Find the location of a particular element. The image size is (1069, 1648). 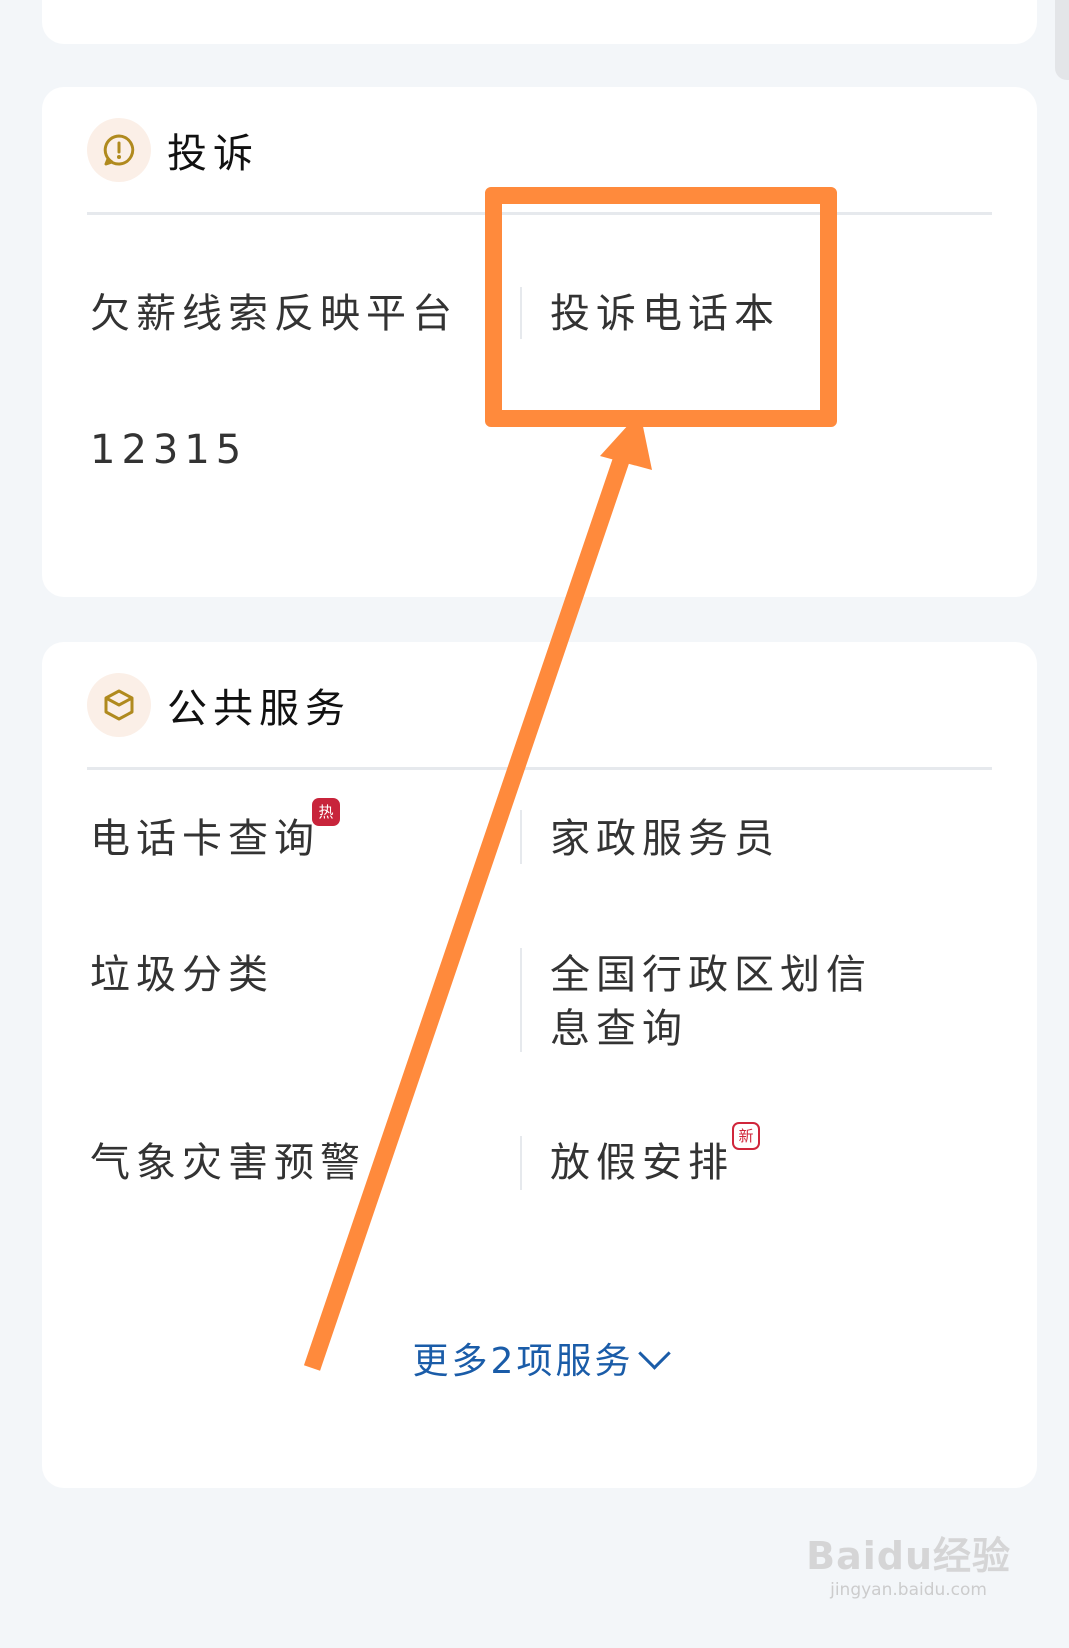

watermark: Baidu经验 jingyan.baidu.com is located at coordinates (908, 1562).